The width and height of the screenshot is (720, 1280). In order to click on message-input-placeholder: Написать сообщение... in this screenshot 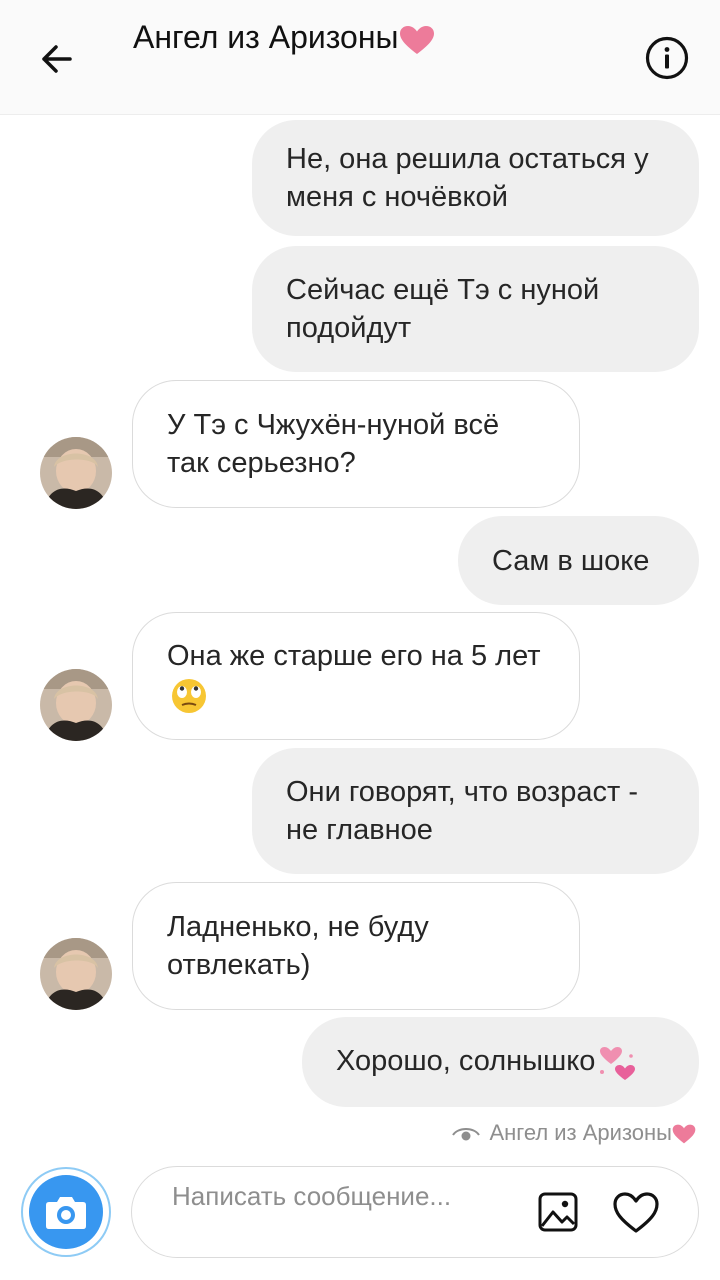, I will do `click(312, 1196)`.